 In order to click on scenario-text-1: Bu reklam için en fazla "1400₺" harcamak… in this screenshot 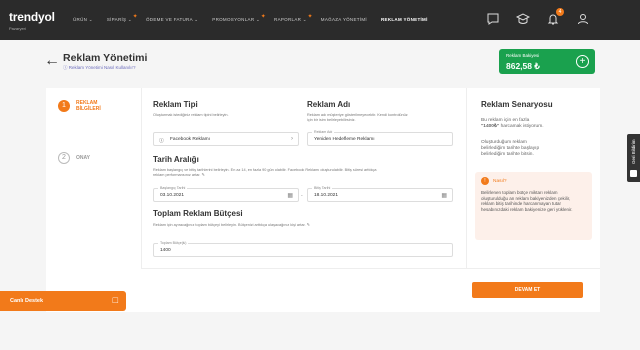, I will do `click(531, 124)`.